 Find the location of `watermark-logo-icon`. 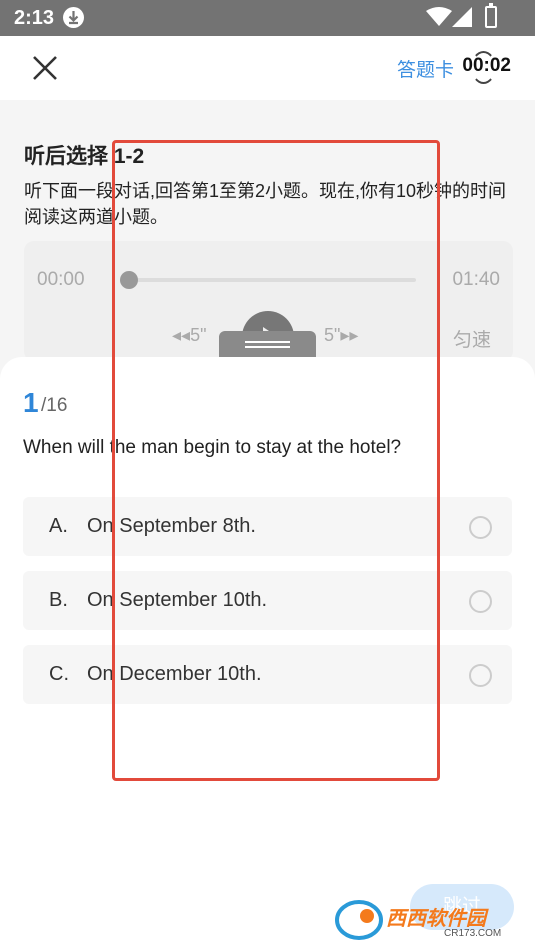

watermark-logo-icon is located at coordinates (359, 920).